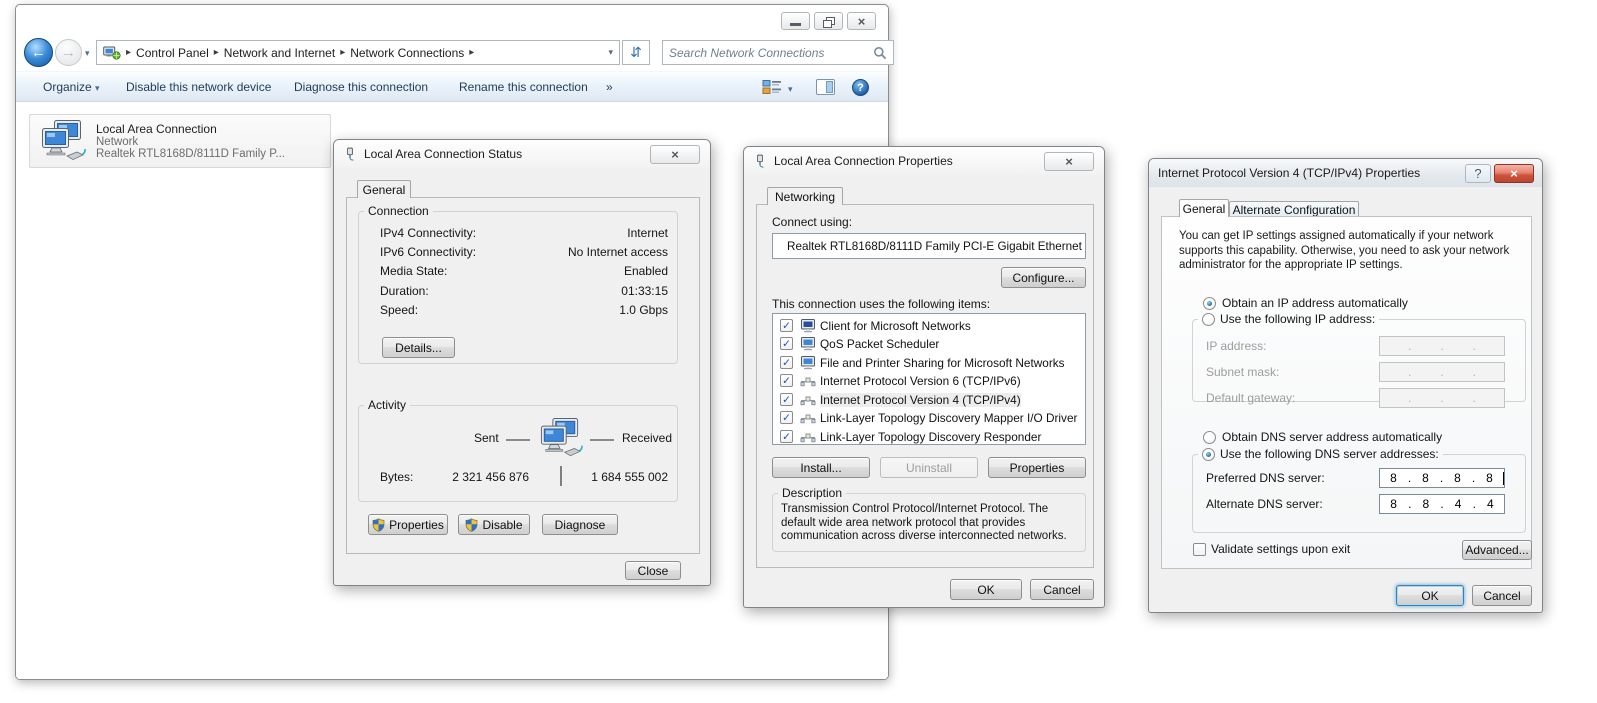 This screenshot has width=1597, height=703. Describe the element at coordinates (653, 570) in the screenshot. I see `close-button: Close` at that location.